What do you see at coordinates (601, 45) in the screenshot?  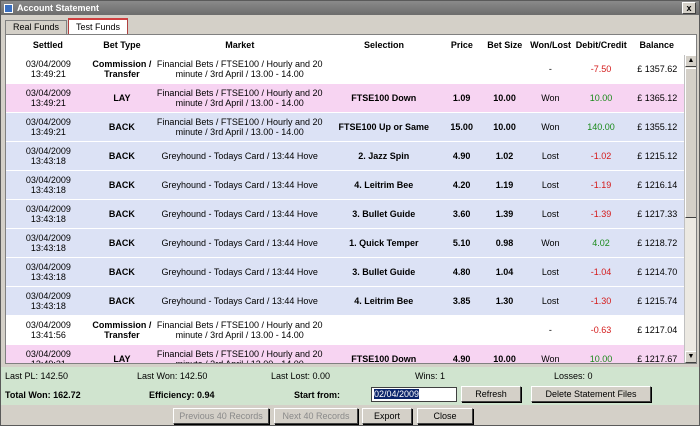 I see `column-header-debit-credit: Debit/Credit` at bounding box center [601, 45].